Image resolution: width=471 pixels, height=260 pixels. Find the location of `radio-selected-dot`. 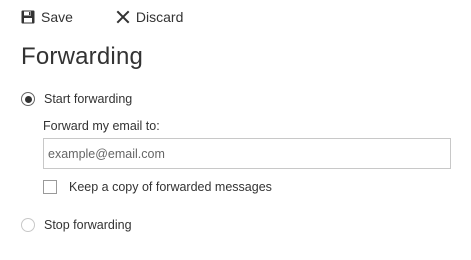

radio-selected-dot is located at coordinates (28, 99).